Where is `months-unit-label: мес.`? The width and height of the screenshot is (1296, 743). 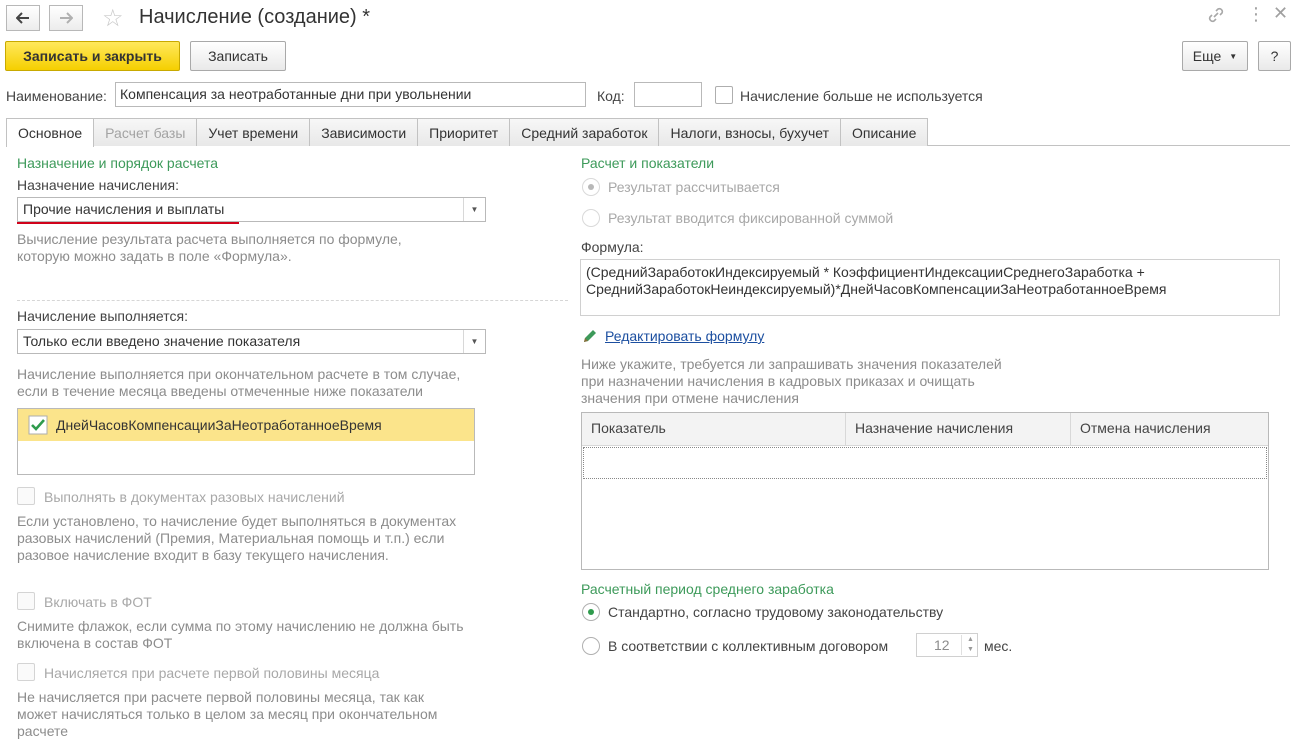
months-unit-label: мес. is located at coordinates (998, 646).